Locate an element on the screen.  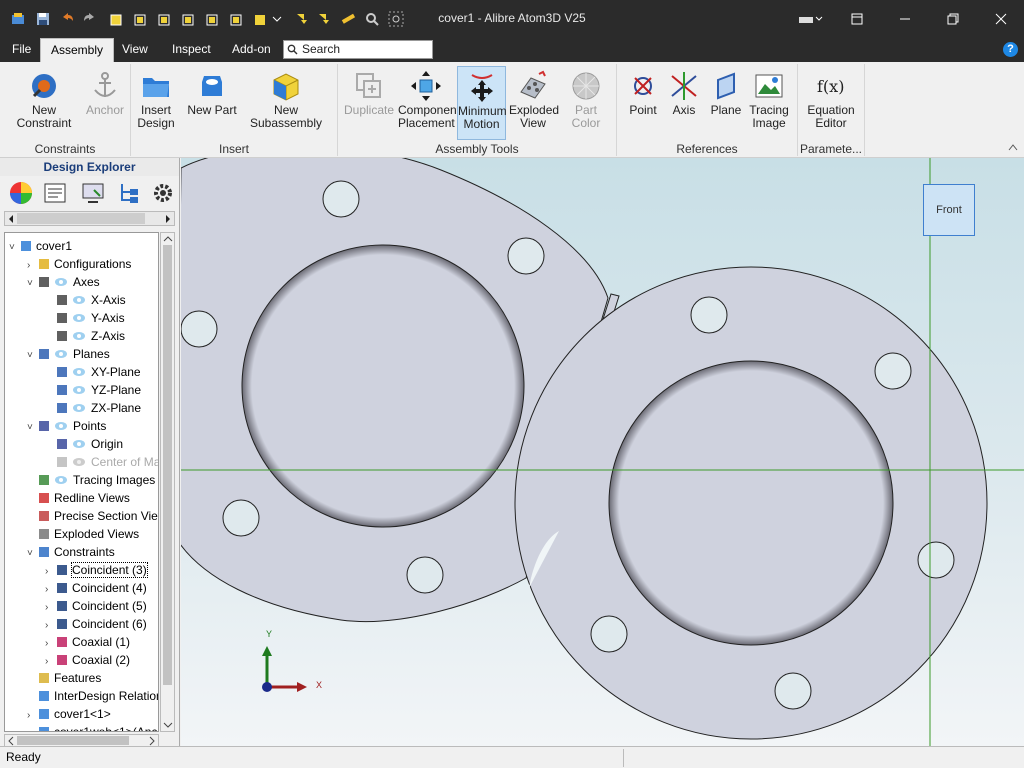
minimum-motion-button: Minimum Motion is located at coordinates (482, 103).